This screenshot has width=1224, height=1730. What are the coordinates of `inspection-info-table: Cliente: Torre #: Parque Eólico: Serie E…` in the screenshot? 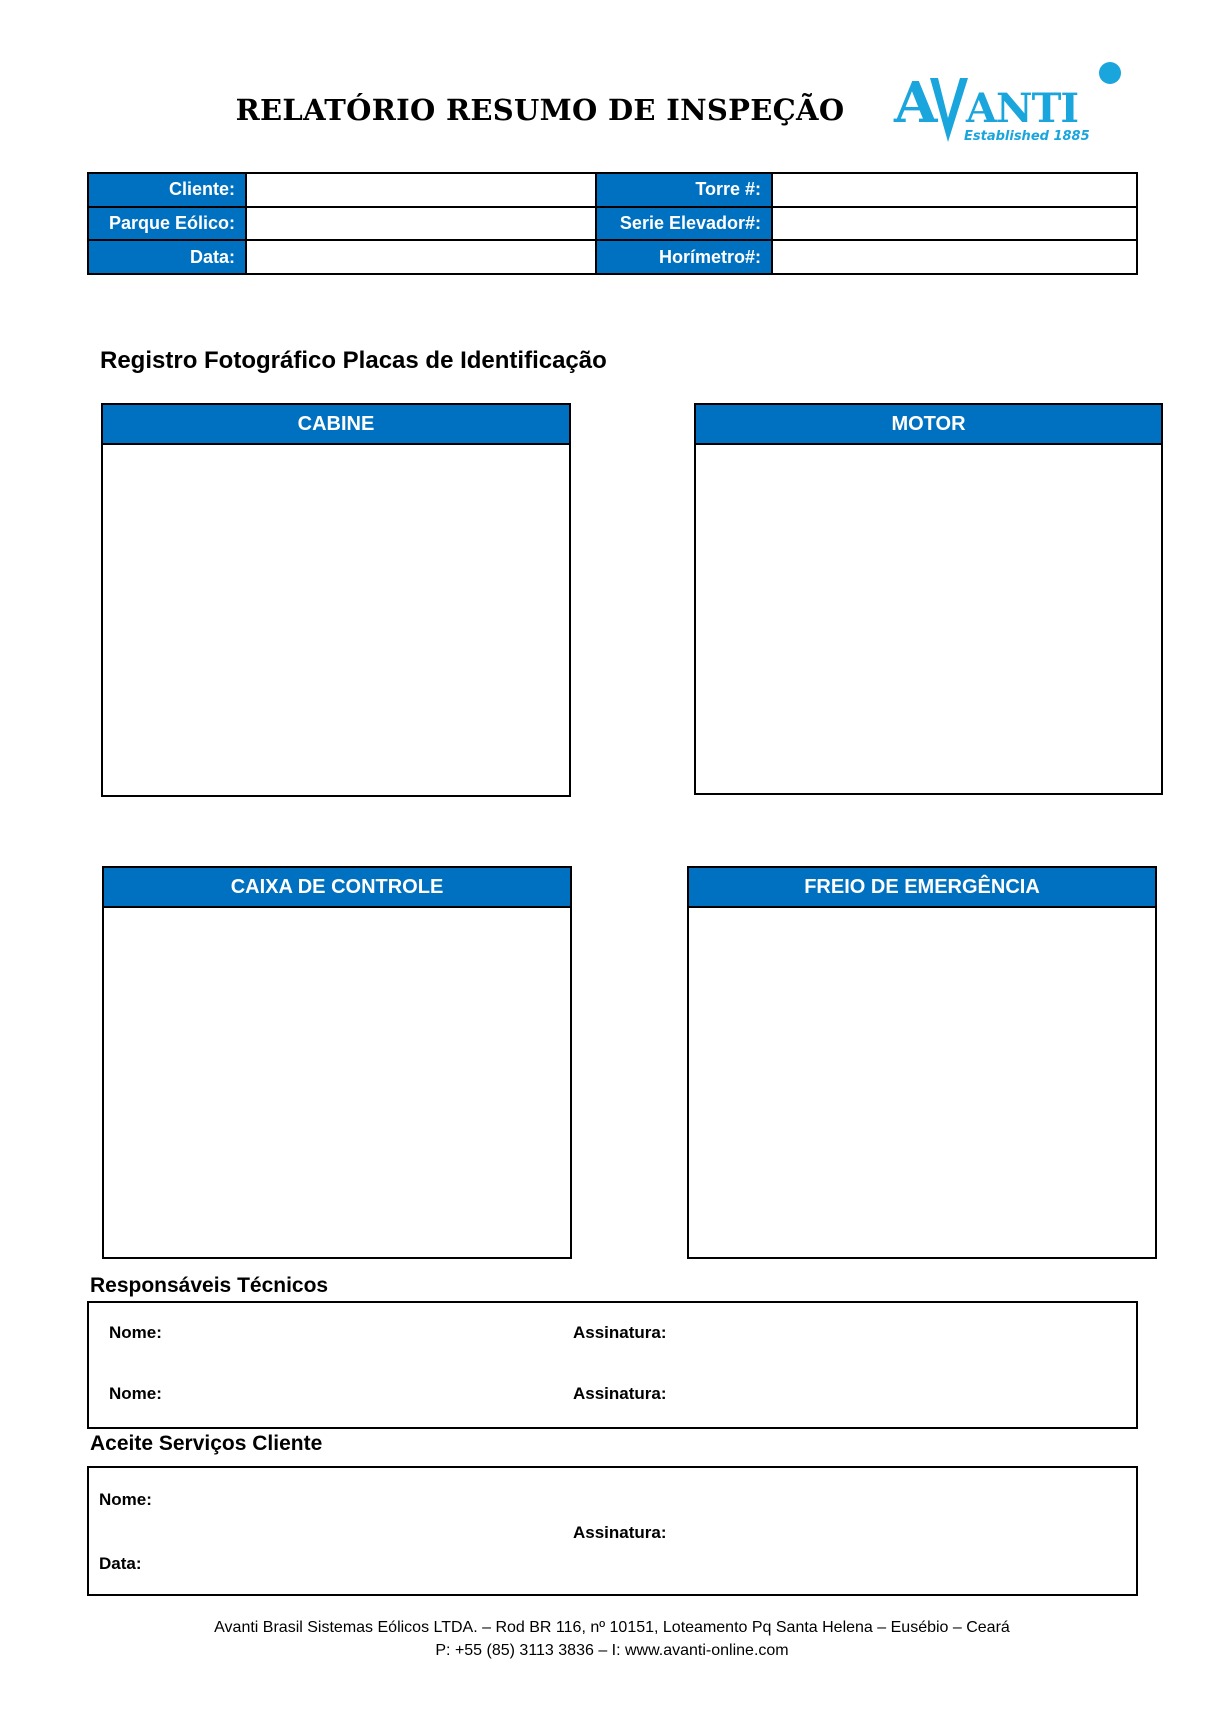 It's located at (612, 223).